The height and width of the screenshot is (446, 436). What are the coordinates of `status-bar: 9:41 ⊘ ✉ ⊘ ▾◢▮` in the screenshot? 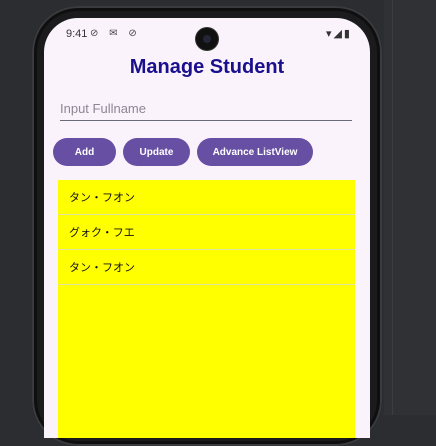 It's located at (207, 35).